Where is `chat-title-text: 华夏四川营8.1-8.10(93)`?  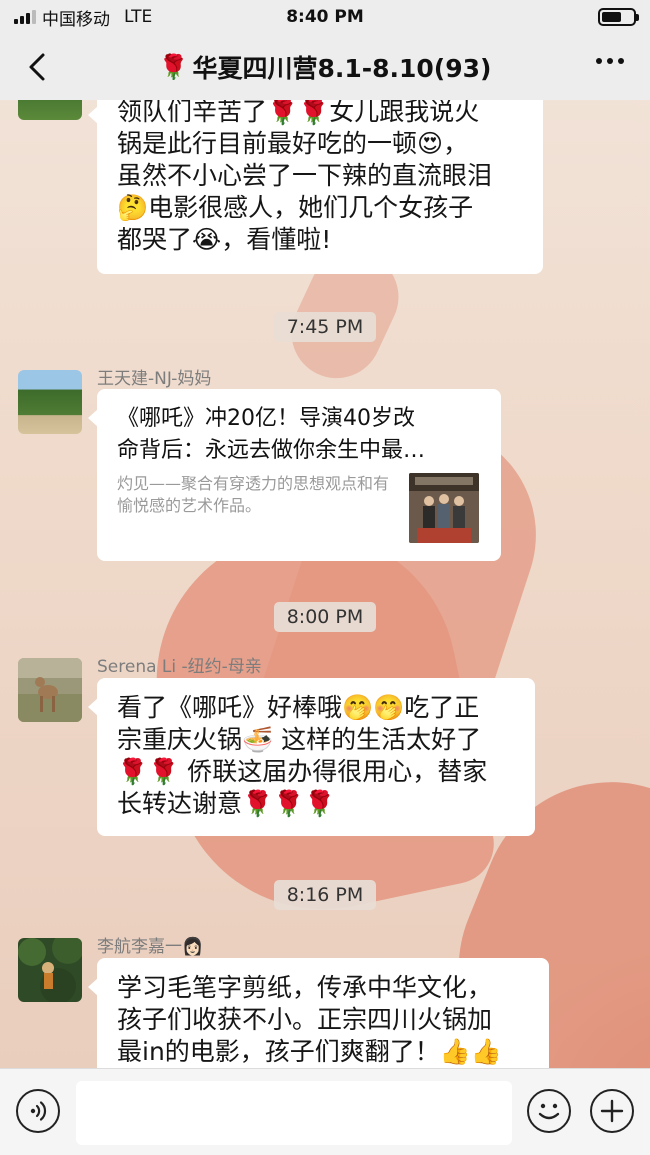 chat-title-text: 华夏四川营8.1-8.10(93) is located at coordinates (342, 68).